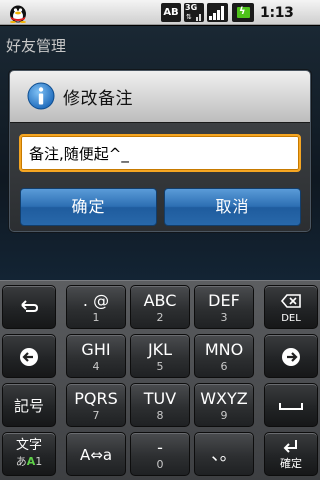  What do you see at coordinates (291, 318) in the screenshot?
I see `key-label: DEL` at bounding box center [291, 318].